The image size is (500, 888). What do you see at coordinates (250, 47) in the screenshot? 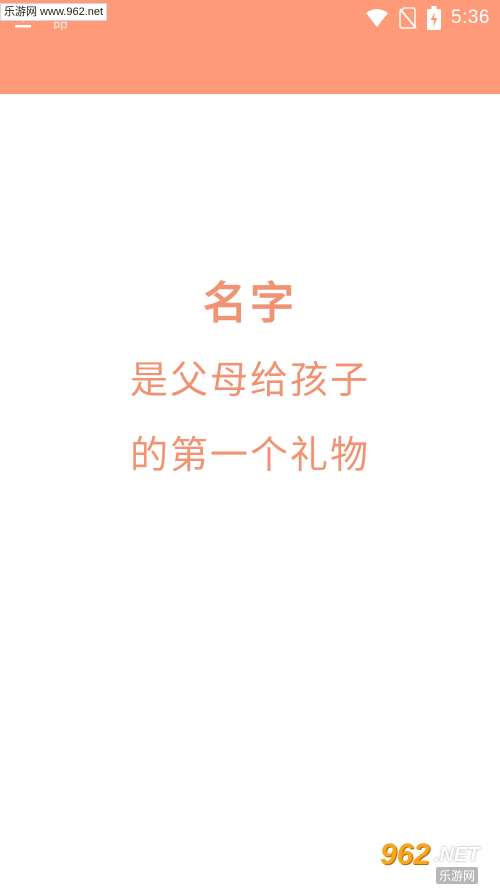
I see `app-header-bar: 乐游网 www.962.net 命 5:36` at bounding box center [250, 47].